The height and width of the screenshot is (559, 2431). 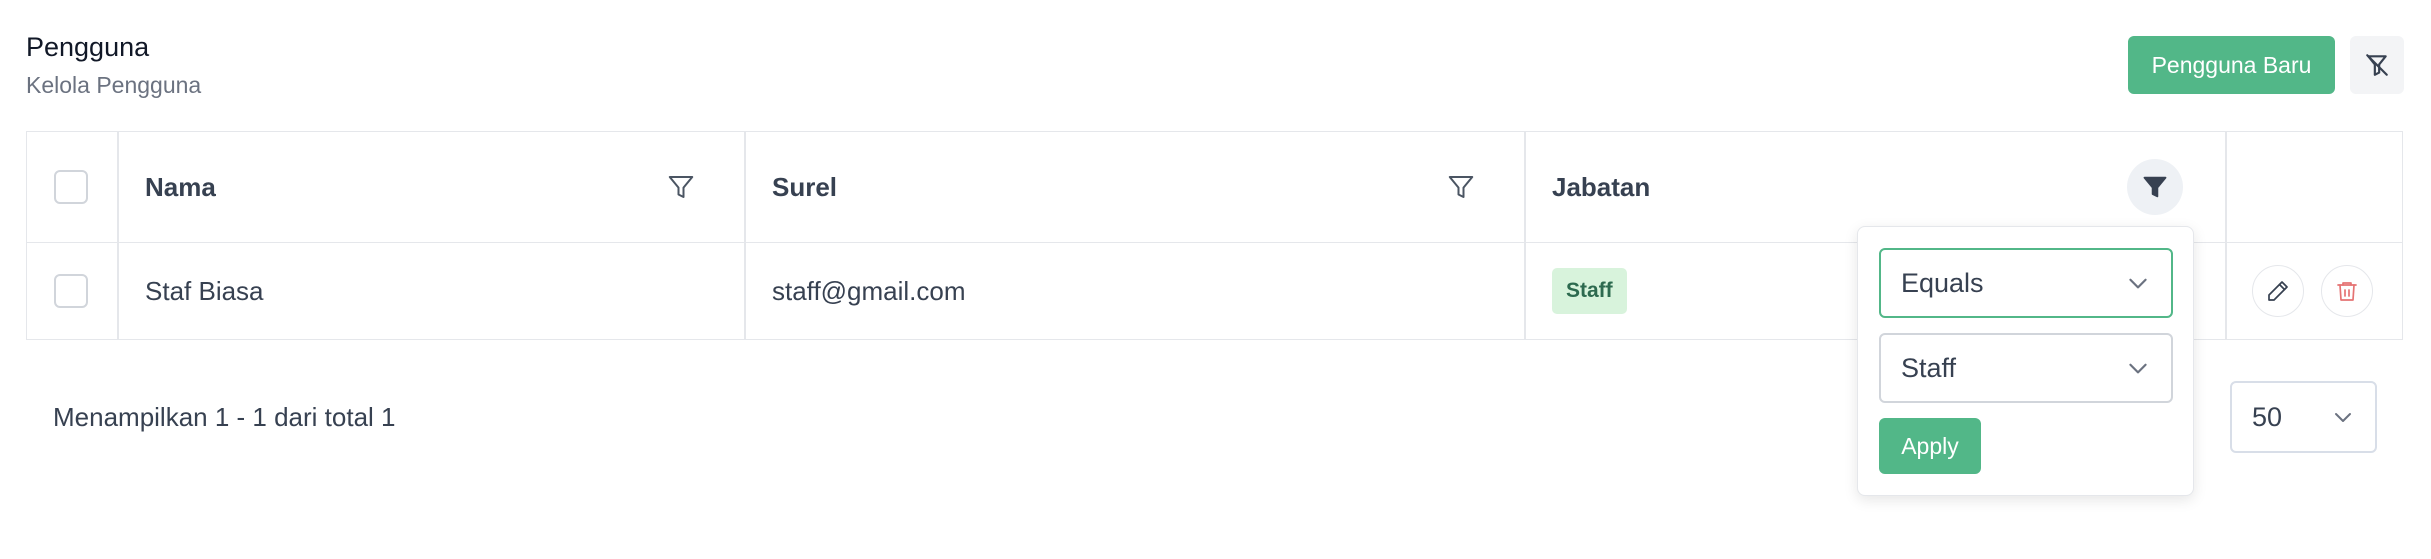 I want to click on page-size-value: 50, so click(x=2267, y=416).